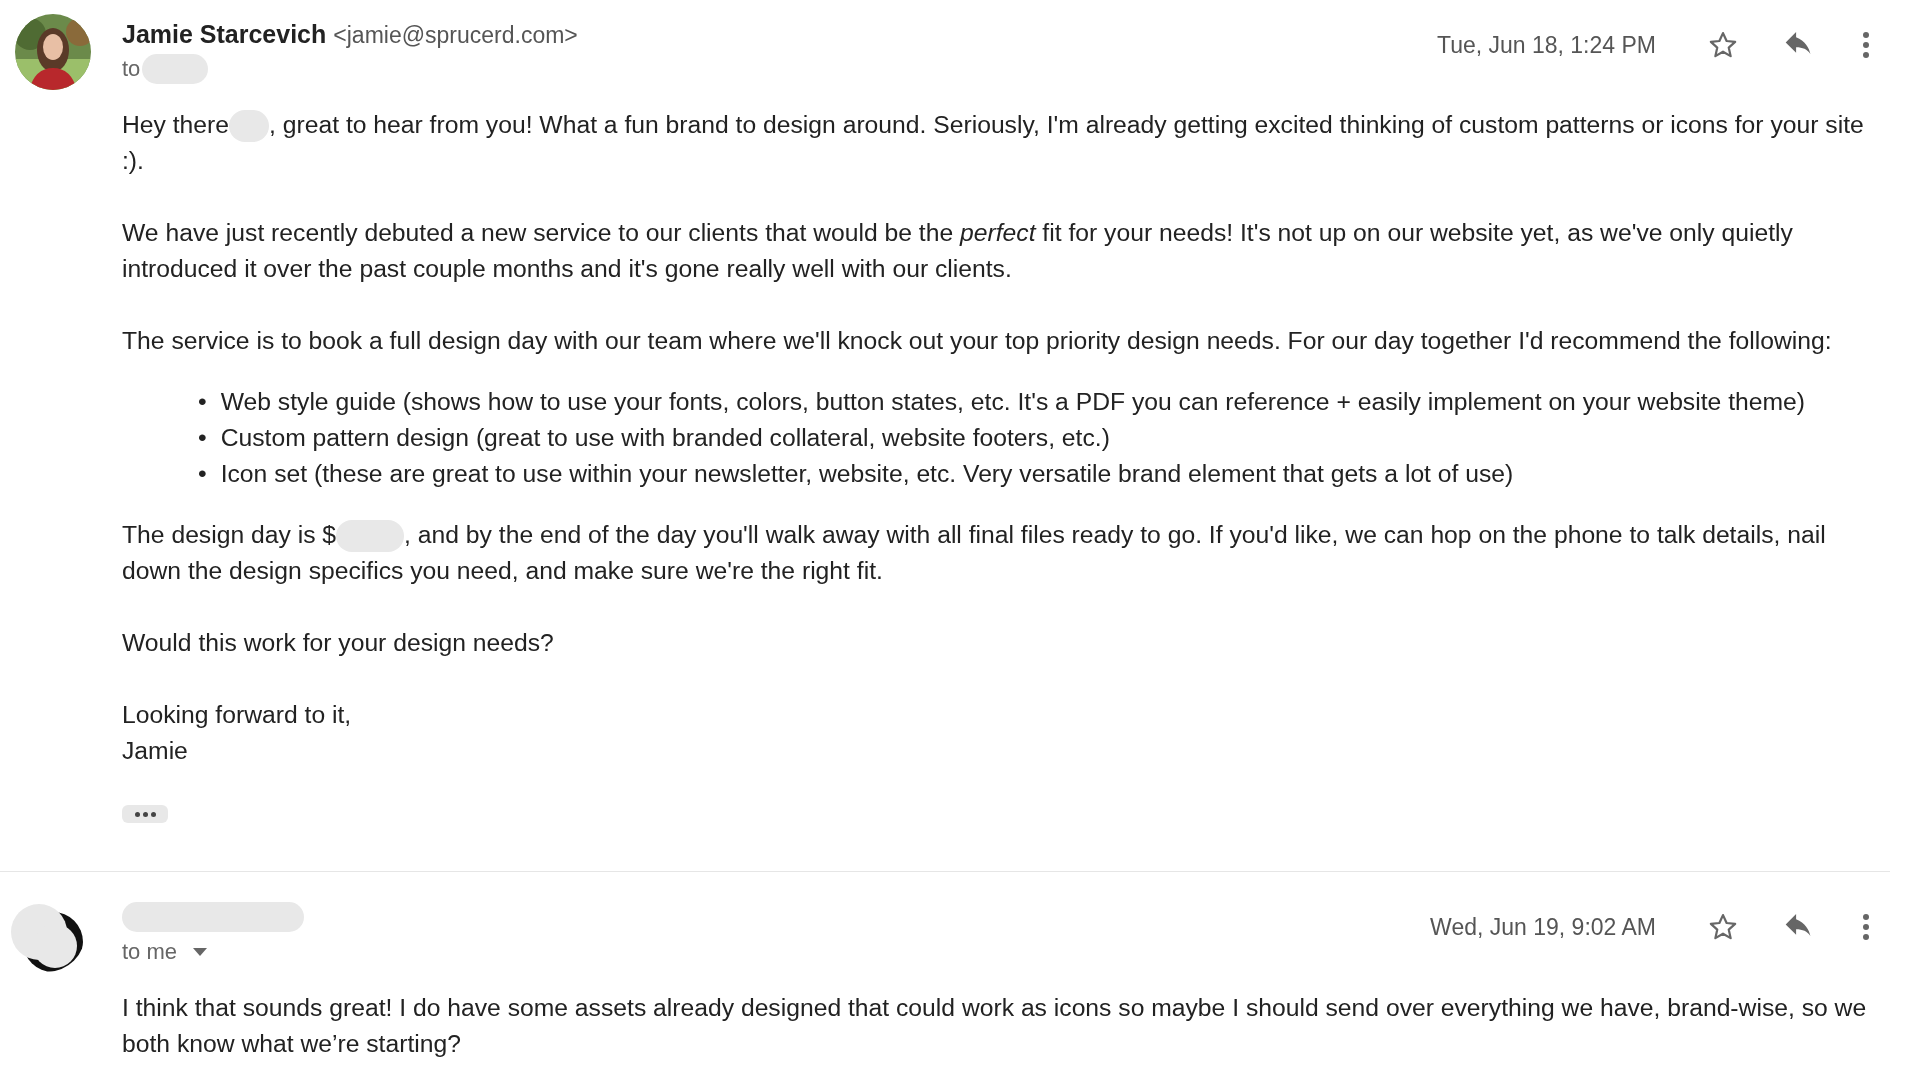 The height and width of the screenshot is (1081, 1920). What do you see at coordinates (1012, 402) in the screenshot?
I see `list-item: Web style guide (shows how to use your fonts, colors, button states, etc. It's a PDF you can reference + easily implement on your website theme)` at bounding box center [1012, 402].